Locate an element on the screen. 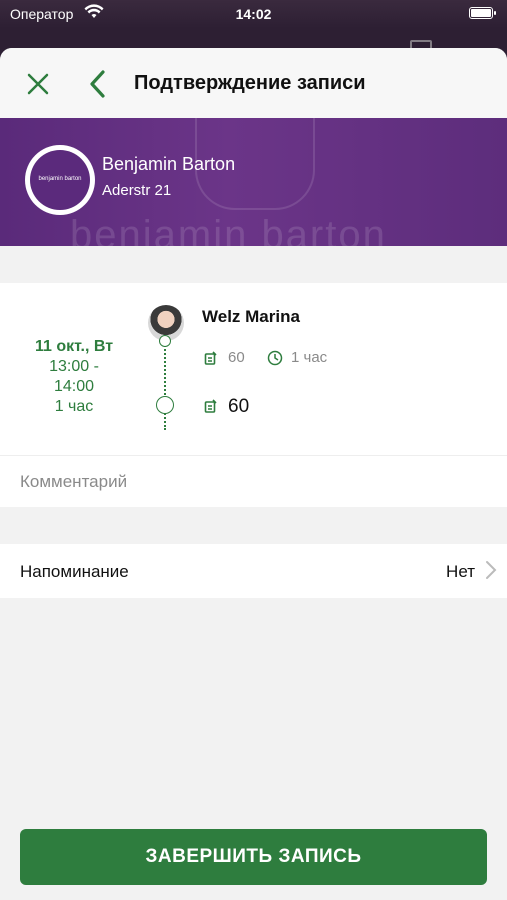 Image resolution: width=507 pixels, height=900 pixels. appointment-datetime: 11 окт., Вт 13:00 - 14:00 1 час is located at coordinates (74, 377).